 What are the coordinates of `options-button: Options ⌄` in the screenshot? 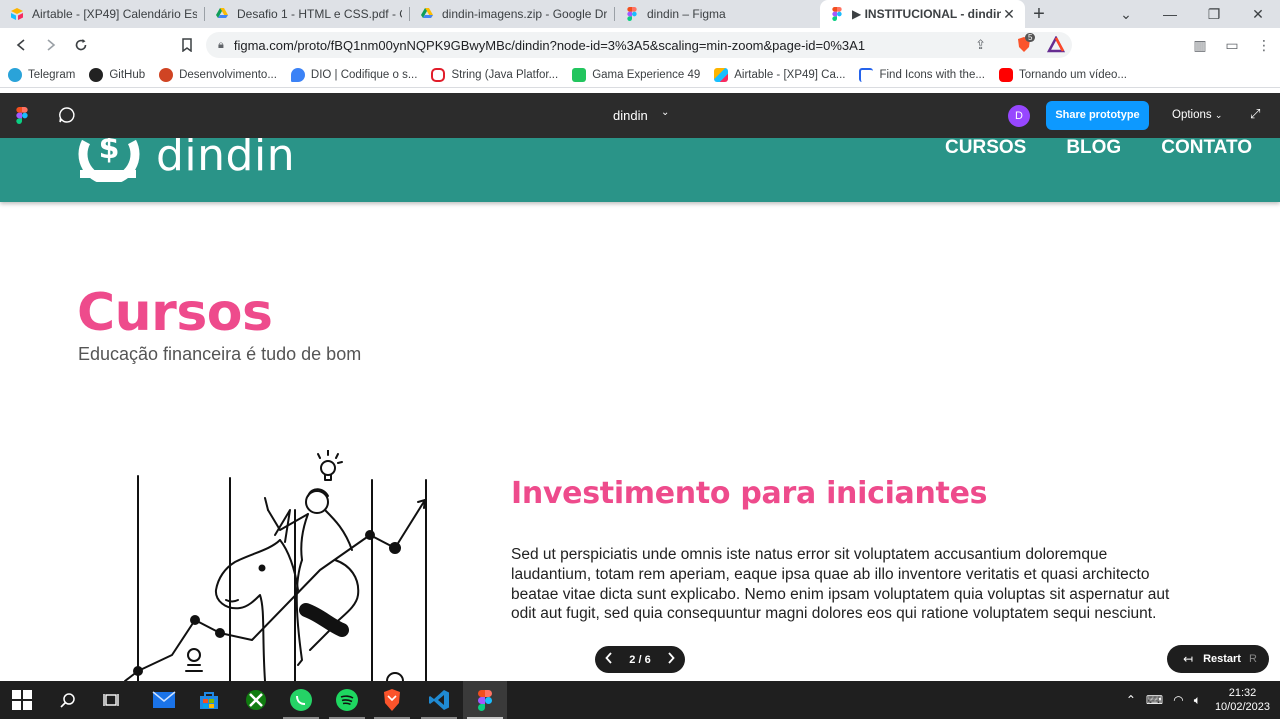 It's located at (1197, 115).